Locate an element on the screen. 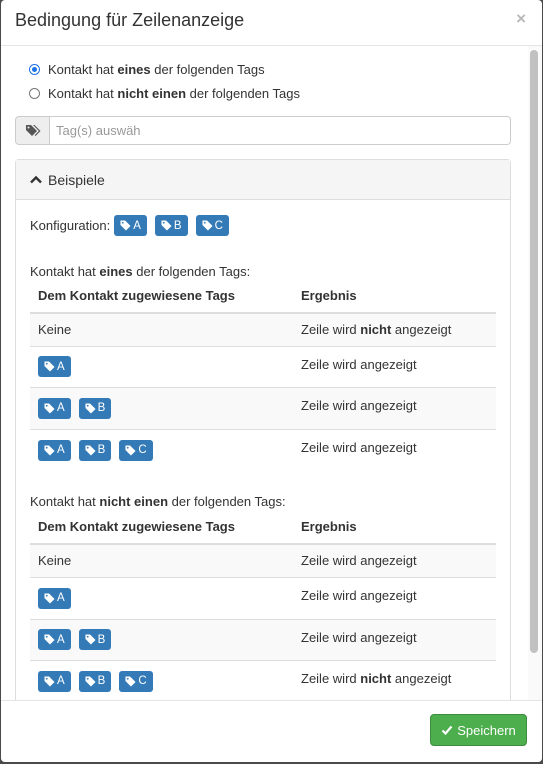 The height and width of the screenshot is (764, 543). save-label: Speichern is located at coordinates (486, 730).